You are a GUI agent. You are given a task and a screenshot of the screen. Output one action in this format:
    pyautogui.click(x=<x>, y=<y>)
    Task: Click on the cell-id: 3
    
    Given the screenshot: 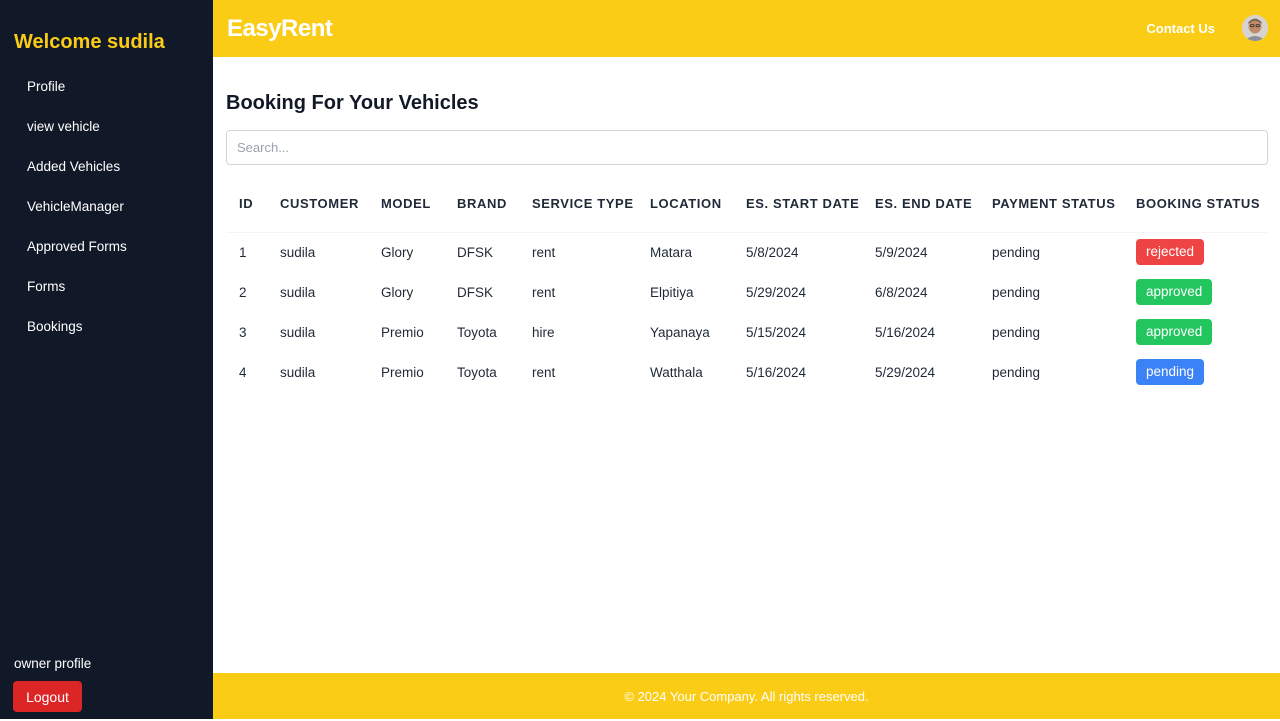 What is the action you would take?
    pyautogui.click(x=243, y=332)
    